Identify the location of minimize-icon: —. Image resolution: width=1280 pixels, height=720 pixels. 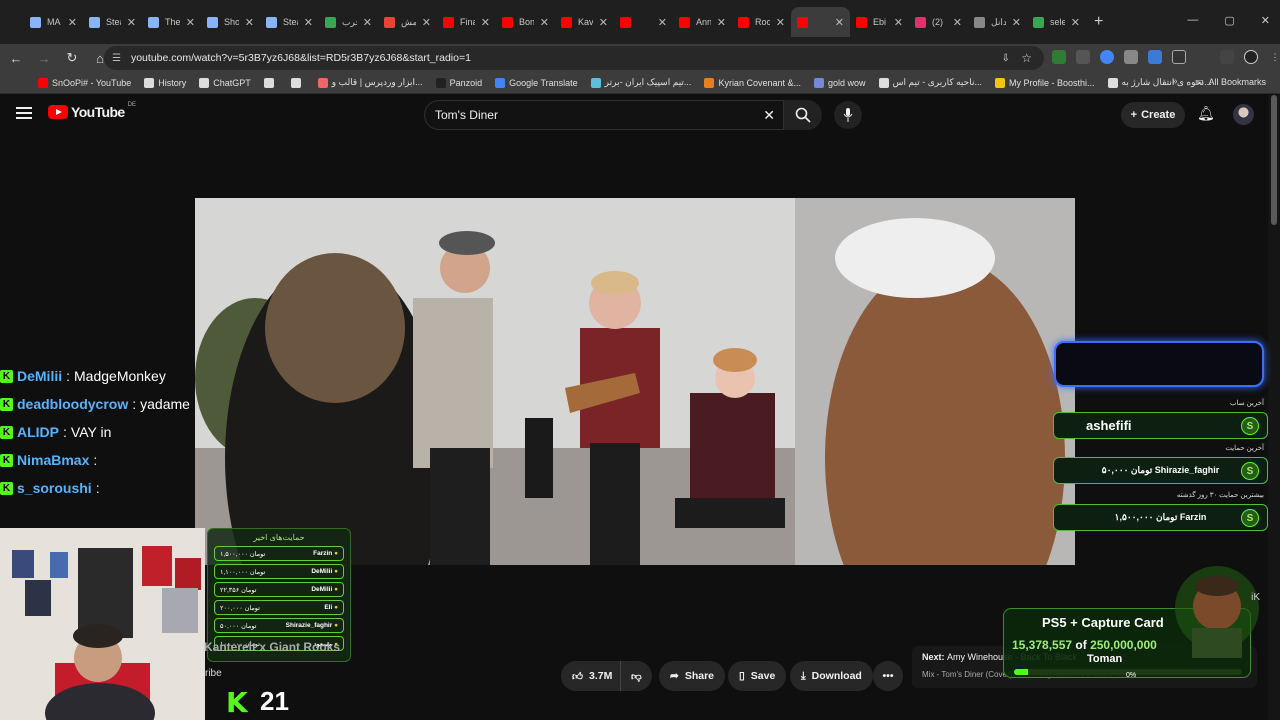
(1192, 20).